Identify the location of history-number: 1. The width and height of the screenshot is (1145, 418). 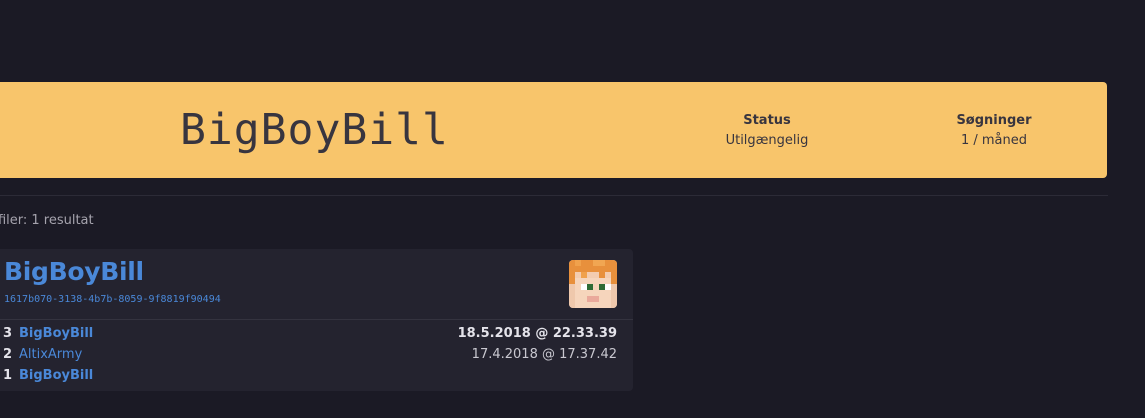
(8, 375).